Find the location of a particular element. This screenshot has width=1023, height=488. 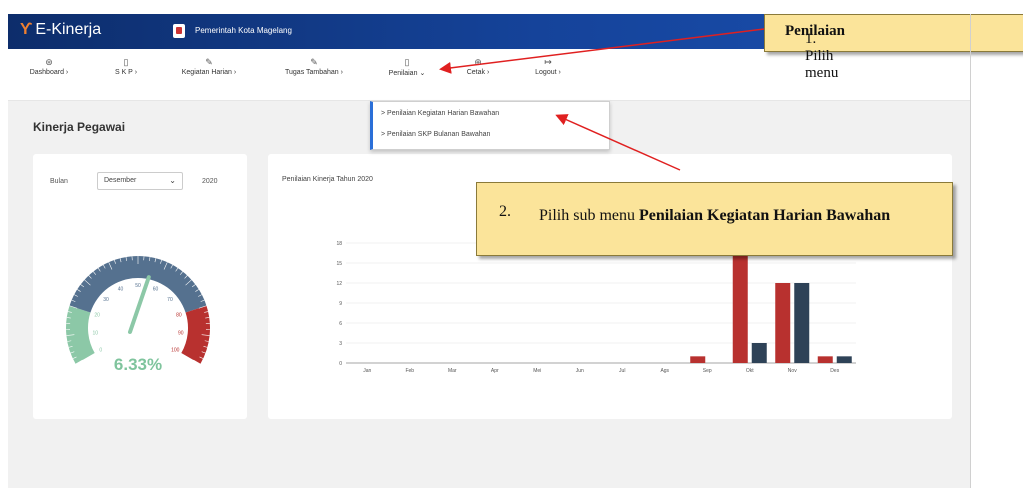

instruction-text-1: 1. Pilih menu Penilaian is located at coordinates (815, 52).